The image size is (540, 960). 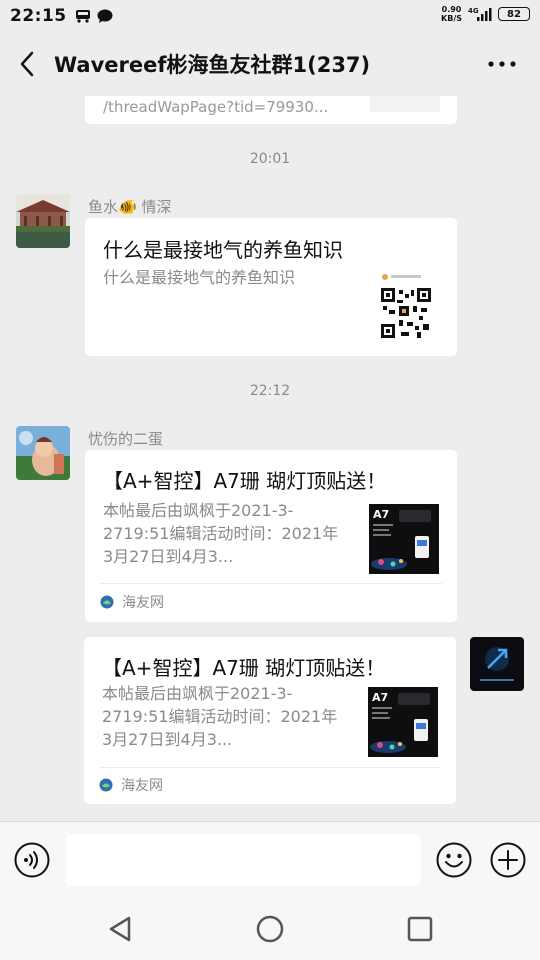 I want to click on sender-name: 鱼水🐠 情深, so click(x=130, y=207).